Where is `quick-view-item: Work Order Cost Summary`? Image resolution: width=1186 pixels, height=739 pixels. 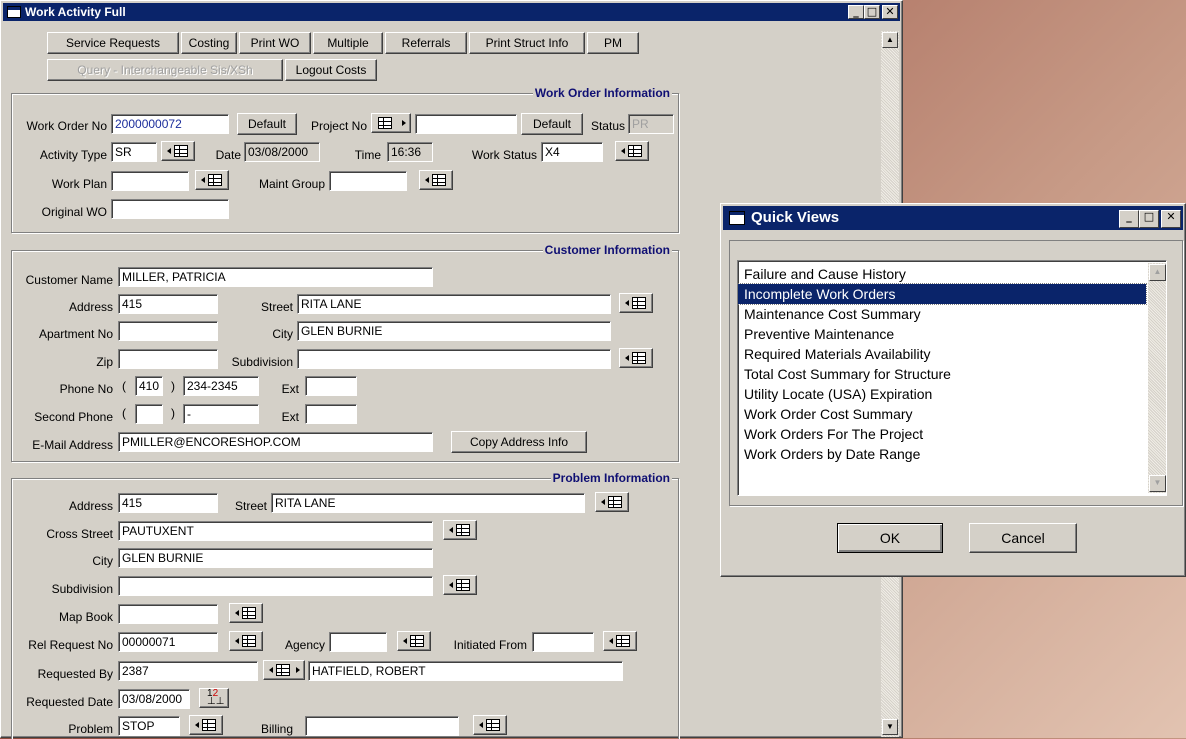 quick-view-item: Work Order Cost Summary is located at coordinates (942, 414).